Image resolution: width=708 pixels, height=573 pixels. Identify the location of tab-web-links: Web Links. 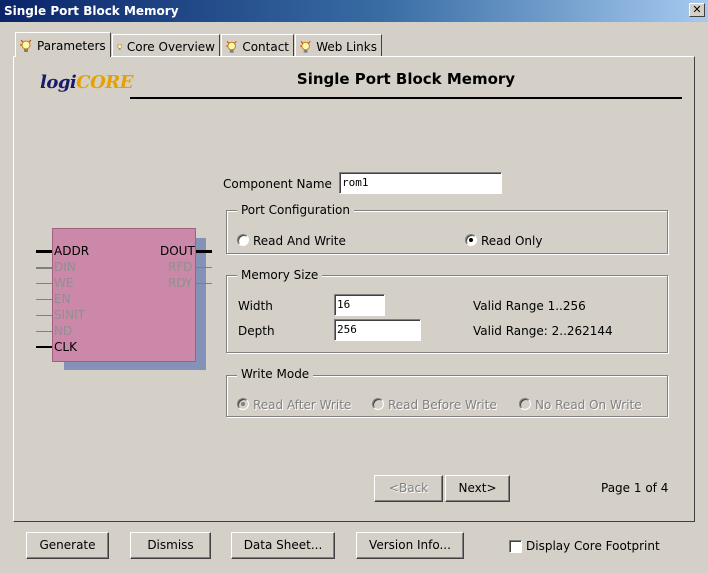
(338, 45).